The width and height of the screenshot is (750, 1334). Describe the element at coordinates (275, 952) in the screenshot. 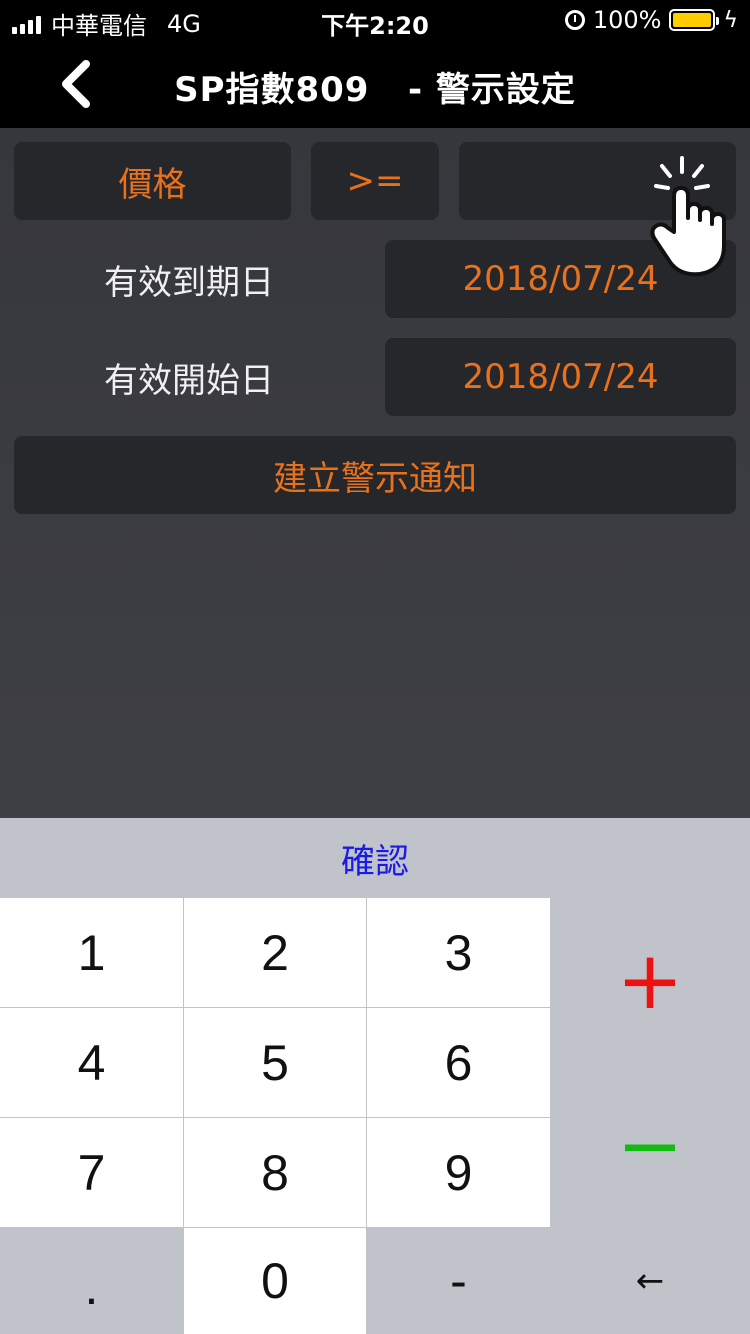

I see `key-2: 2` at that location.